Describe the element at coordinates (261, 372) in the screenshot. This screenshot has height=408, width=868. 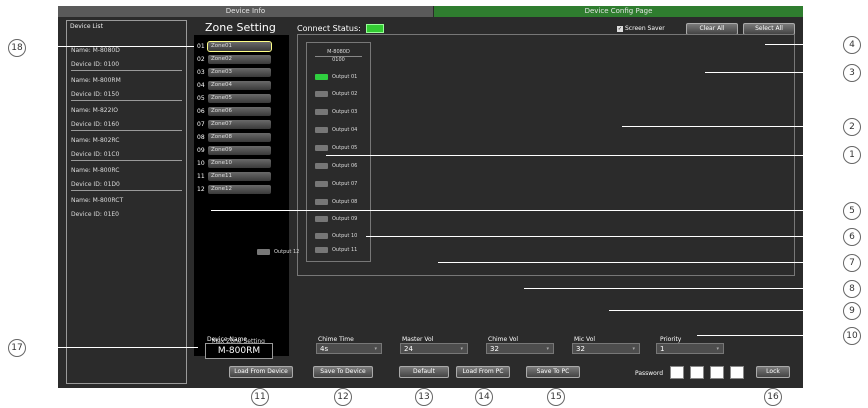
I see `load-from-device-button: Load From Device` at that location.